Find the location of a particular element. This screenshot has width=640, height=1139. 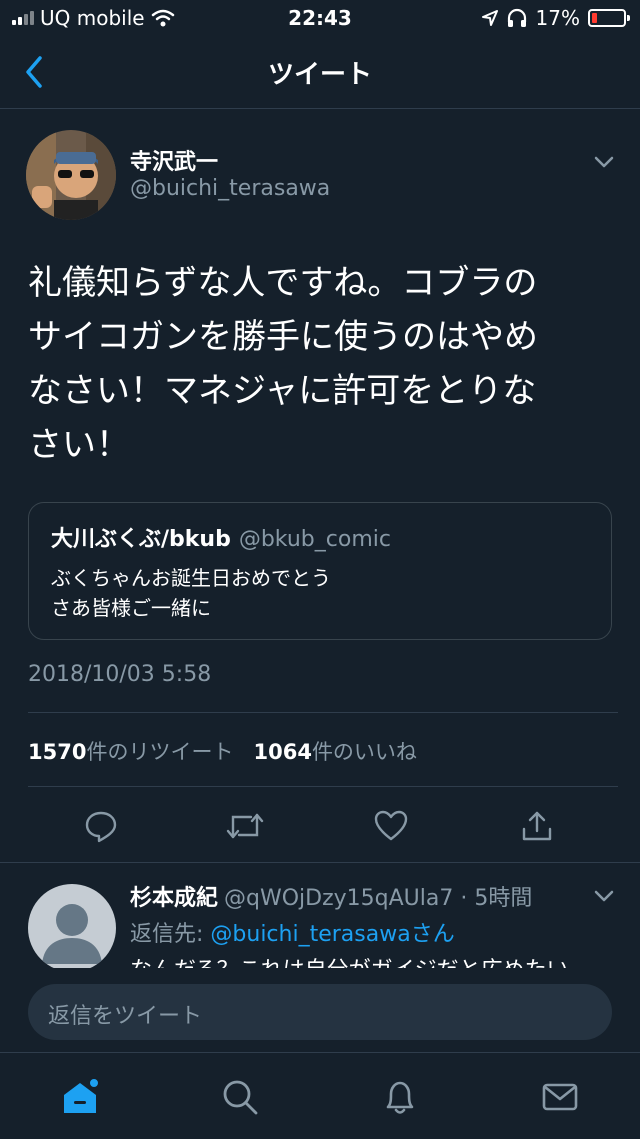

tweet-text-line: サイコガンを勝手に使うのはやめ is located at coordinates (283, 337).